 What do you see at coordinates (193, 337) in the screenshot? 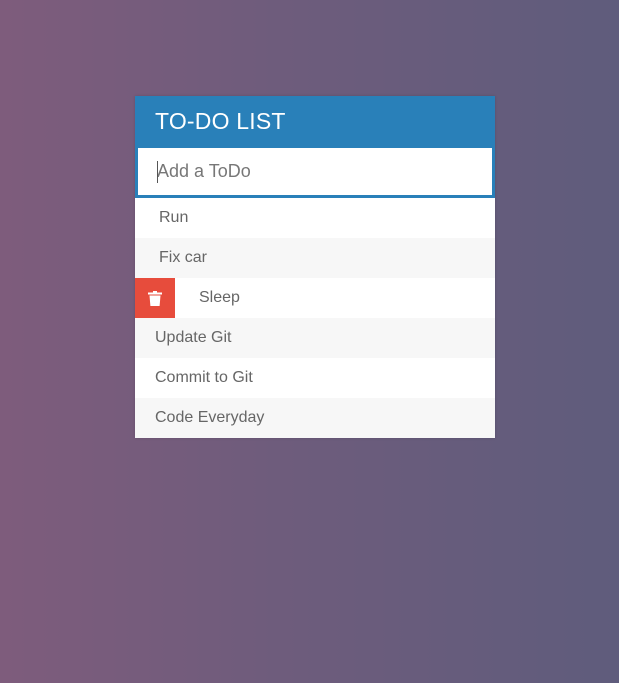
I see `todo-item-label: Update Git` at bounding box center [193, 337].